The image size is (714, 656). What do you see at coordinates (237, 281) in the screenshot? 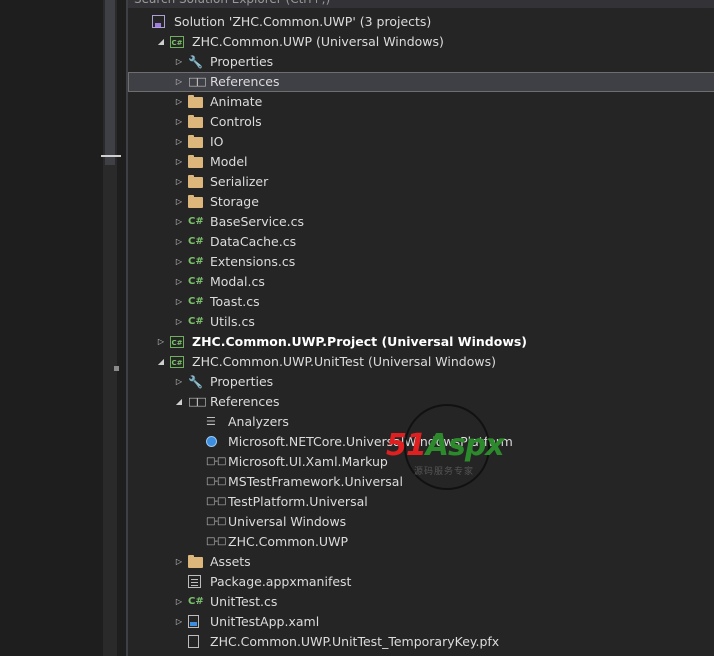
I see `tree-item-label: Modal.cs` at bounding box center [237, 281].